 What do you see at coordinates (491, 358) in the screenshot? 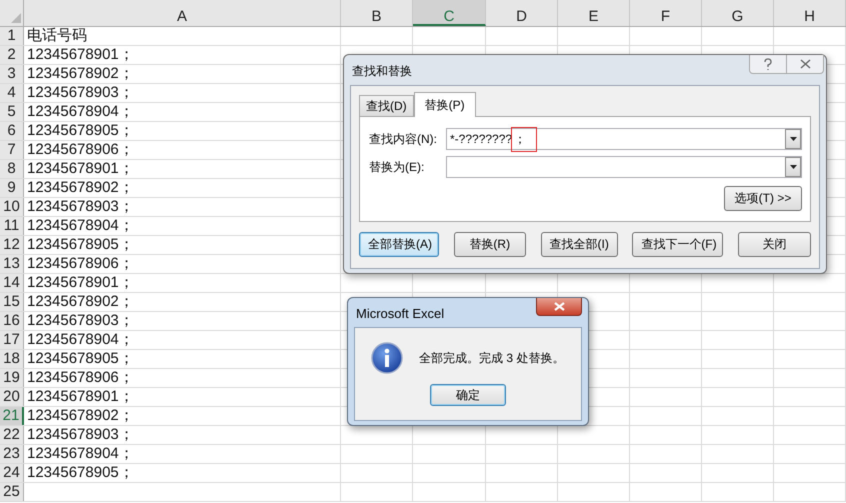
I see `message-text: 全部完成。完成 3 处替换。` at bounding box center [491, 358].